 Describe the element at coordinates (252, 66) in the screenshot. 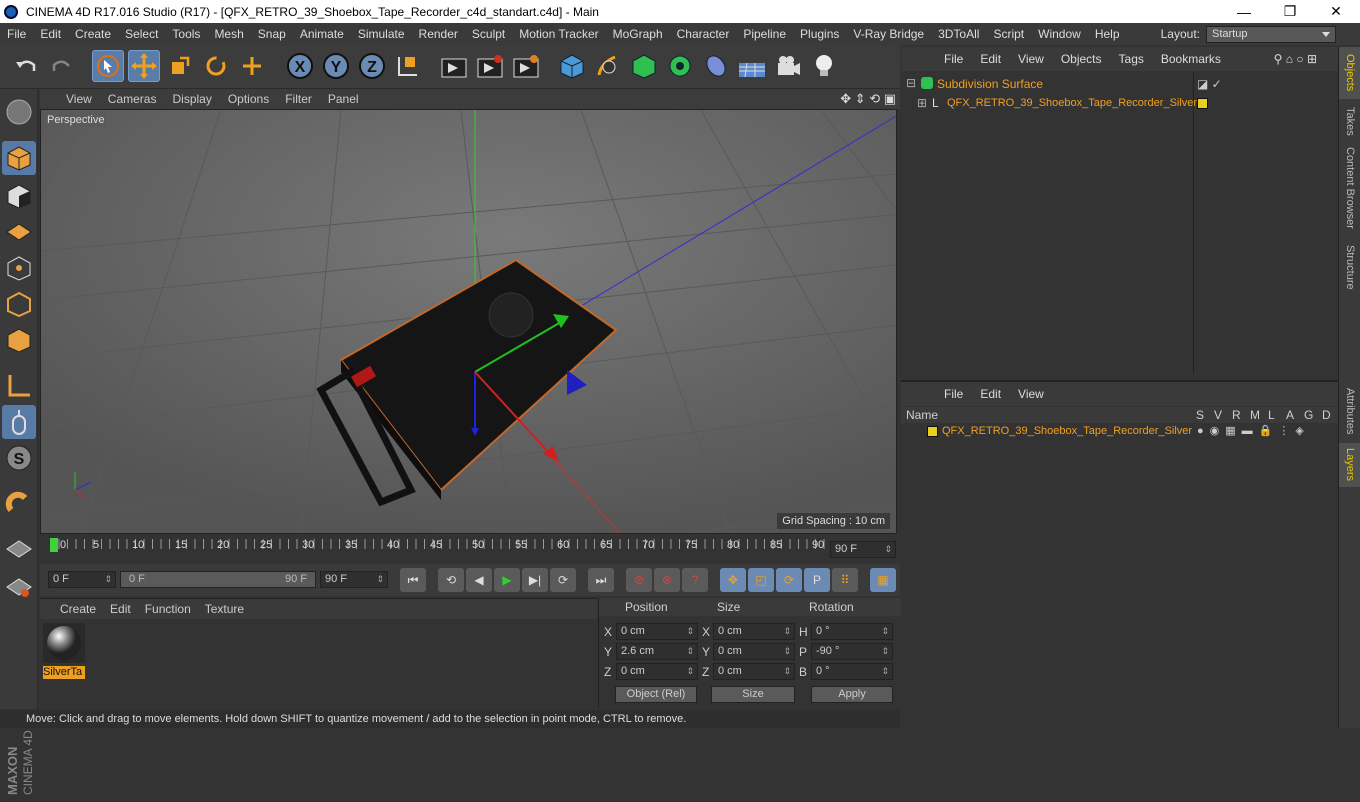

I see `recent-tools-icon` at that location.